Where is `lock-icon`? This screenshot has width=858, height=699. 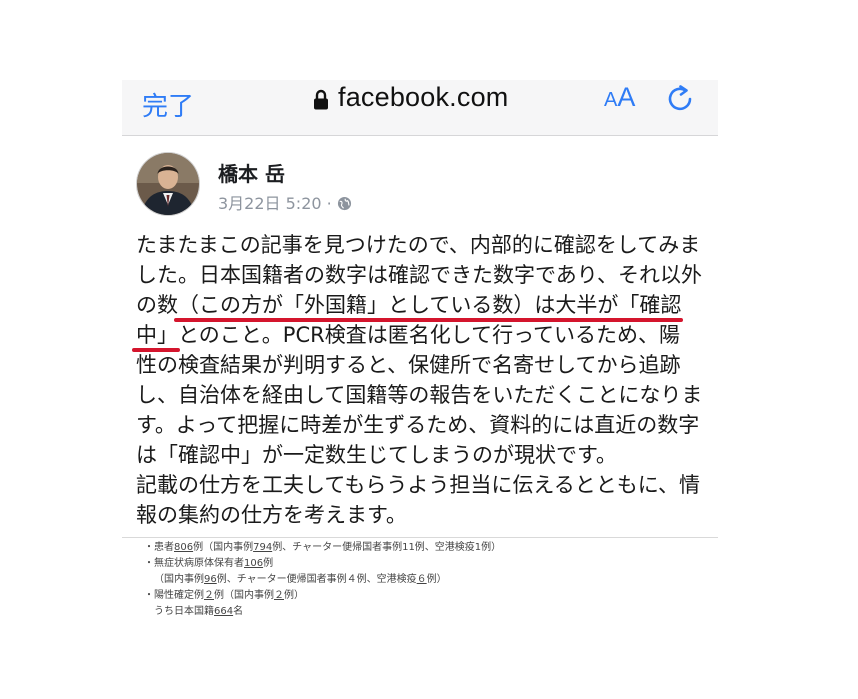 lock-icon is located at coordinates (321, 99).